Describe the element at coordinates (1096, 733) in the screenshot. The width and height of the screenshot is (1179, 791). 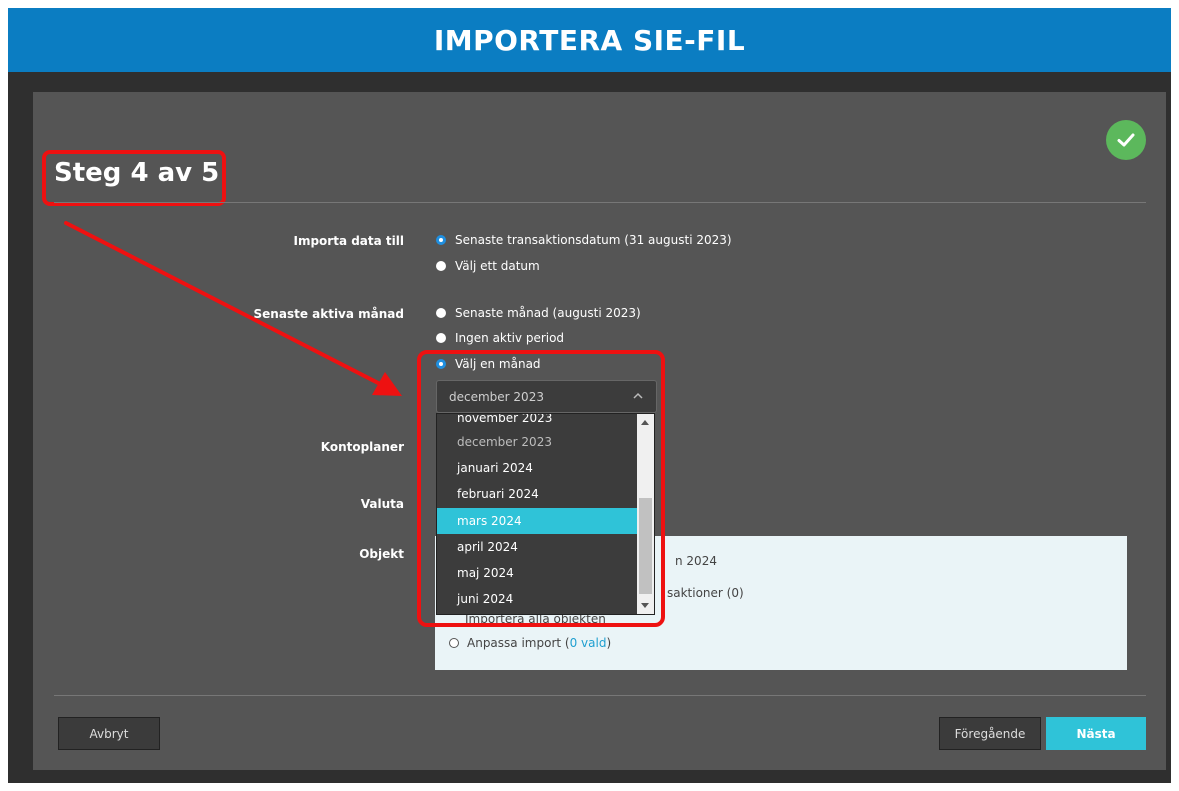
I see `next-button: Nästa` at that location.